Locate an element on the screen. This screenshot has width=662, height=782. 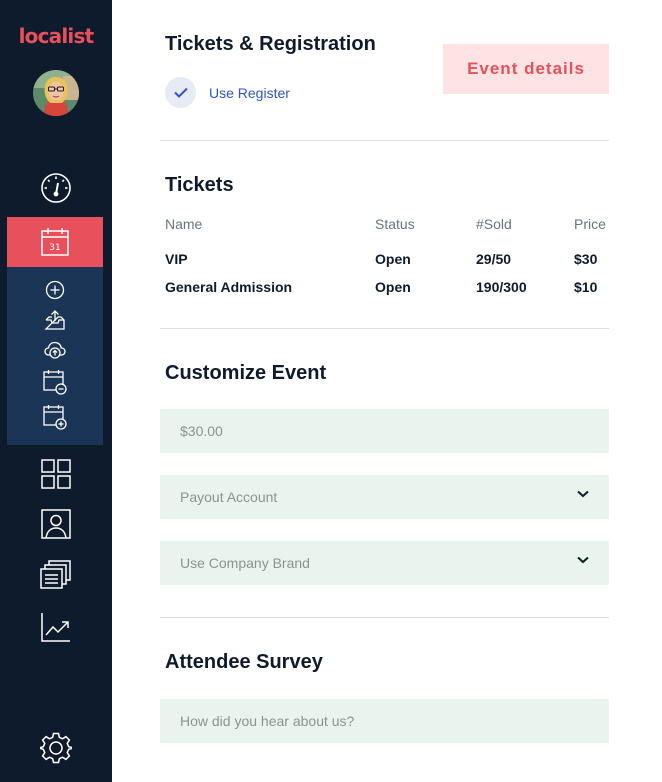
sidebar-item-import is located at coordinates (55, 320).